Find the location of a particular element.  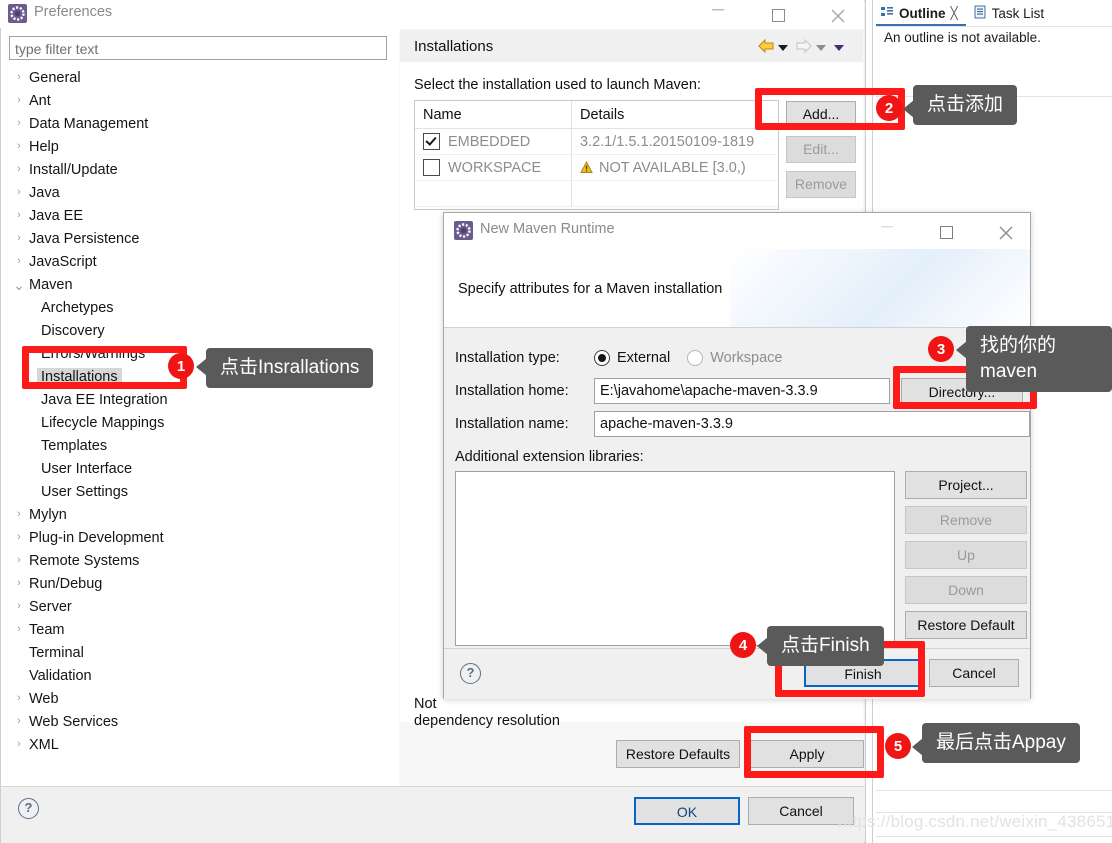

tab-outline: Outline ╳ is located at coordinates (921, 14).